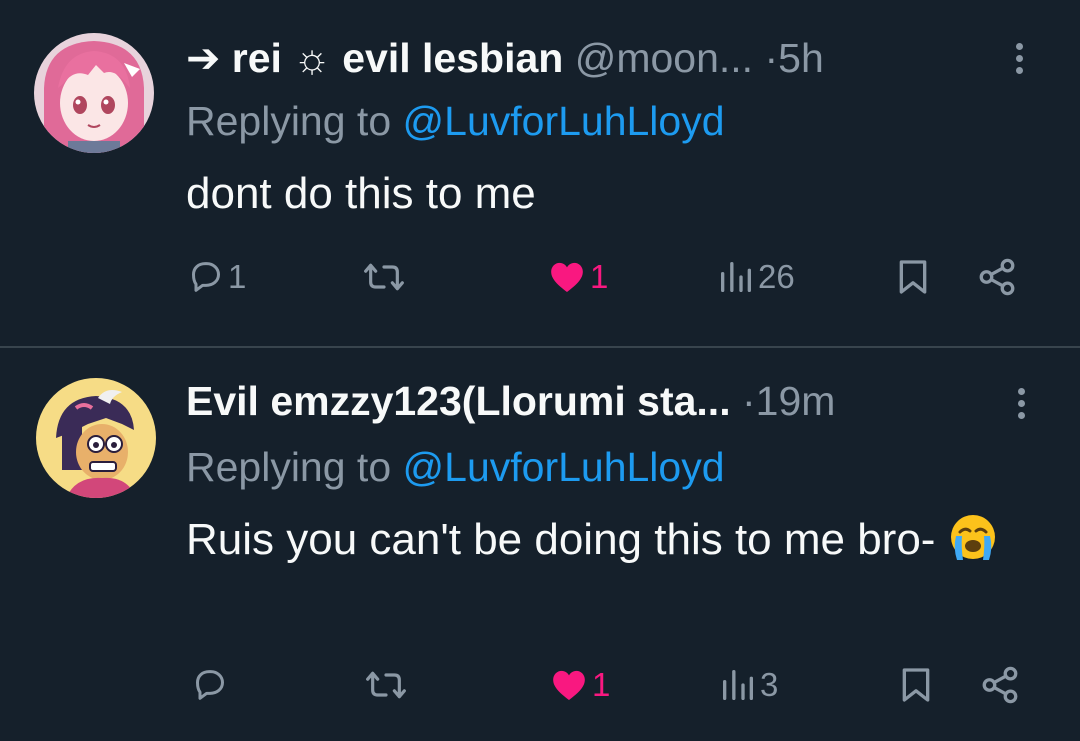 This screenshot has height=741, width=1080. What do you see at coordinates (755, 277) in the screenshot?
I see `views-button: 26` at bounding box center [755, 277].